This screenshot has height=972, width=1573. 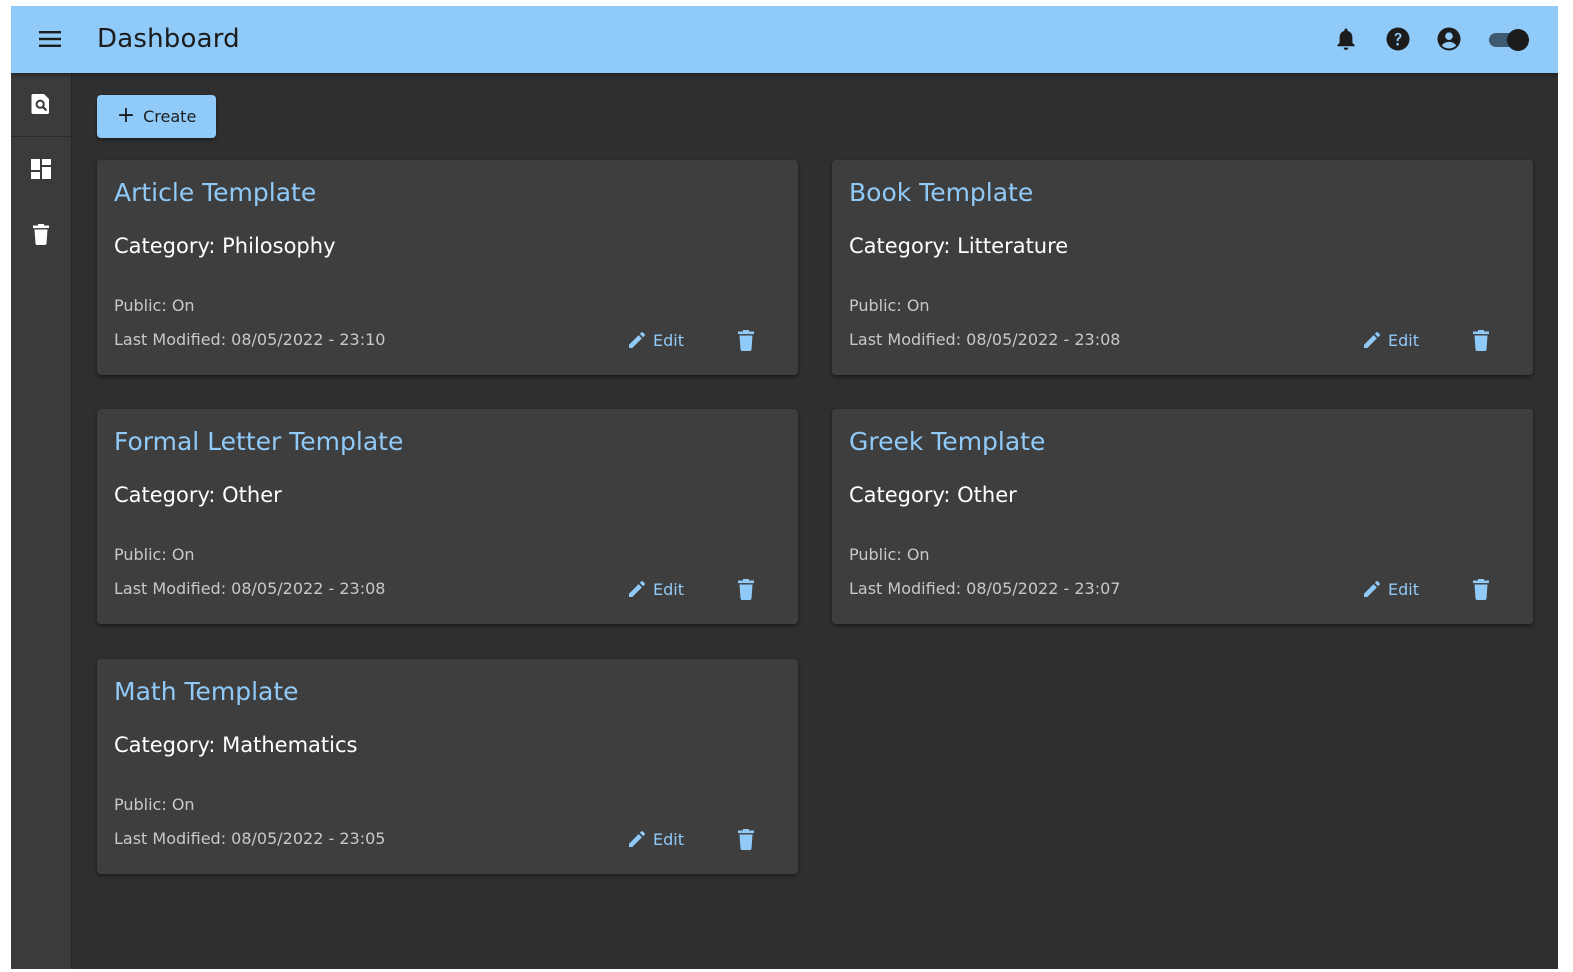 I want to click on card-last-modified: Last Modified: 08/05/2022 - 23:05, so click(x=250, y=838).